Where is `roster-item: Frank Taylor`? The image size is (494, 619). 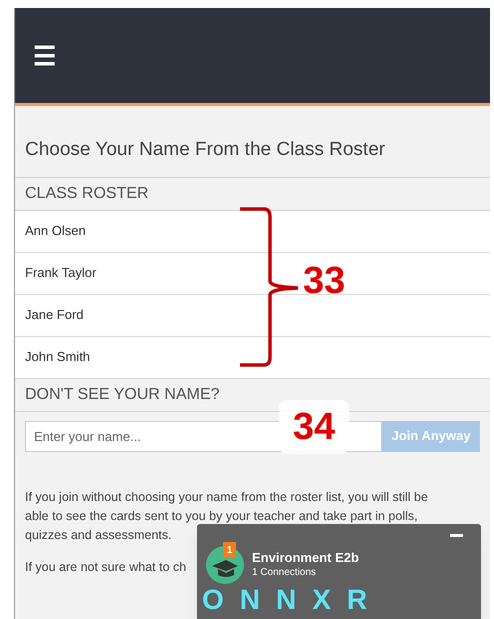 roster-item: Frank Taylor is located at coordinates (60, 273).